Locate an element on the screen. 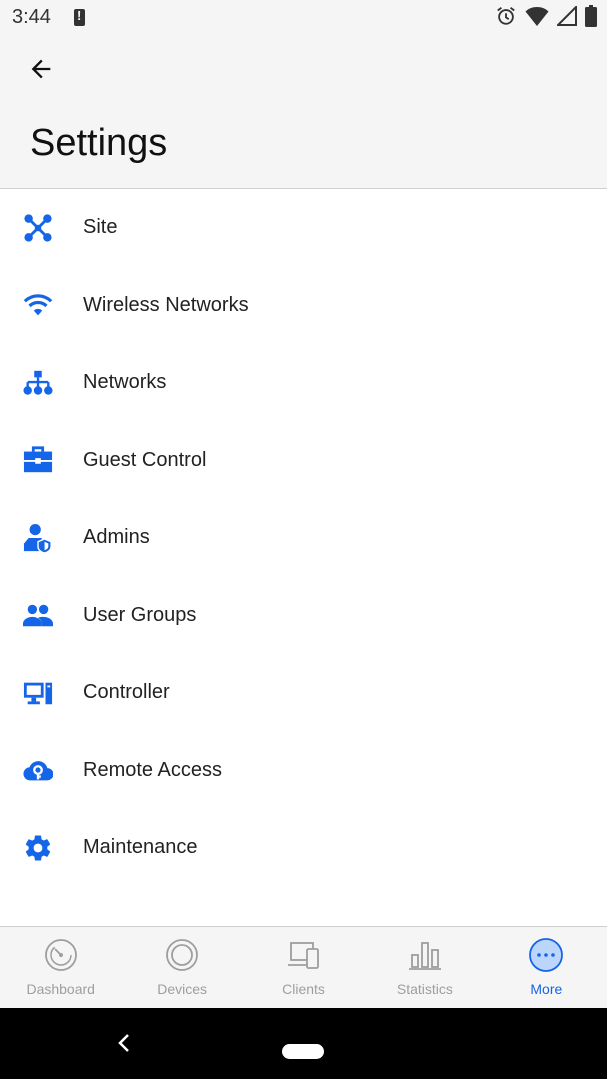 The image size is (607, 1079). settings-item-remote-access: Remote Access is located at coordinates (303, 771).